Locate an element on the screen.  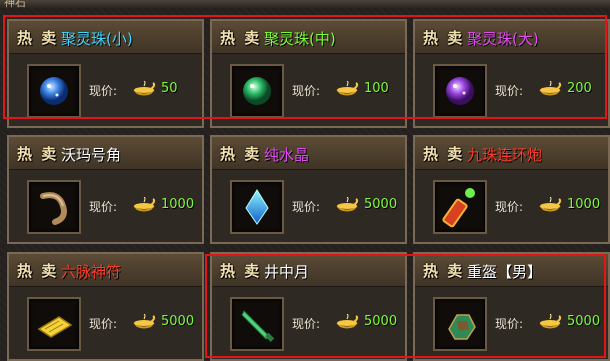
price-value: 50 is located at coordinates (169, 88).